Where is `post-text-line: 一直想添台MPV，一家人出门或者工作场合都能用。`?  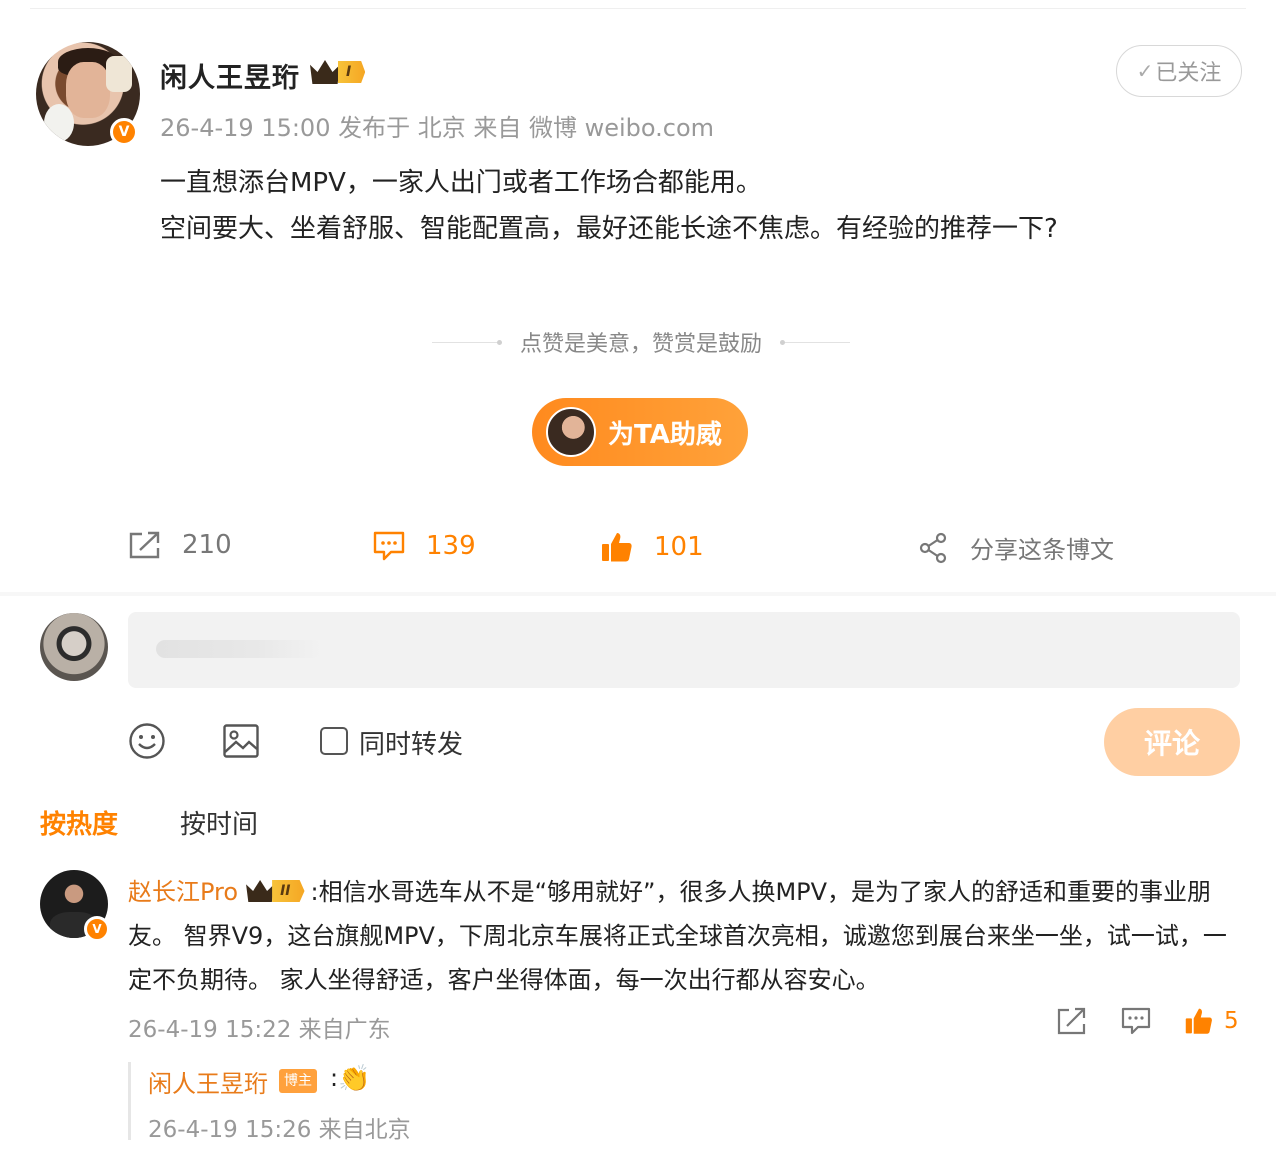 post-text-line: 一直想添台MPV，一家人出门或者工作场合都能用。 is located at coordinates (461, 183).